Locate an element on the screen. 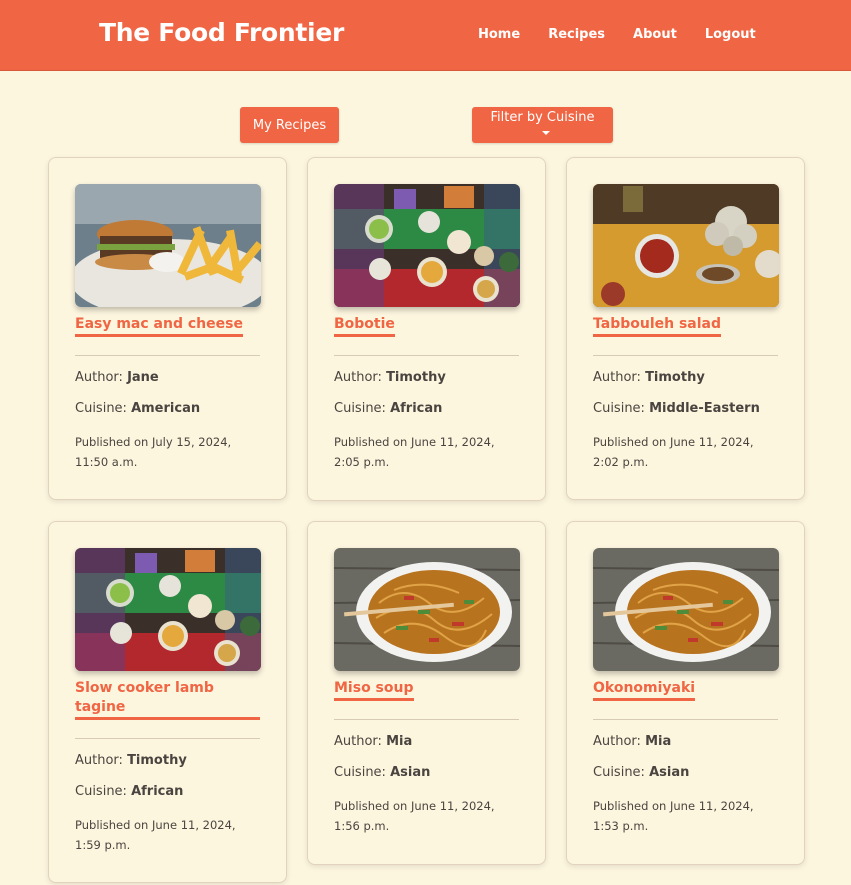 The width and height of the screenshot is (851, 885). recipe-title-link: Okonomiyaki is located at coordinates (644, 690).